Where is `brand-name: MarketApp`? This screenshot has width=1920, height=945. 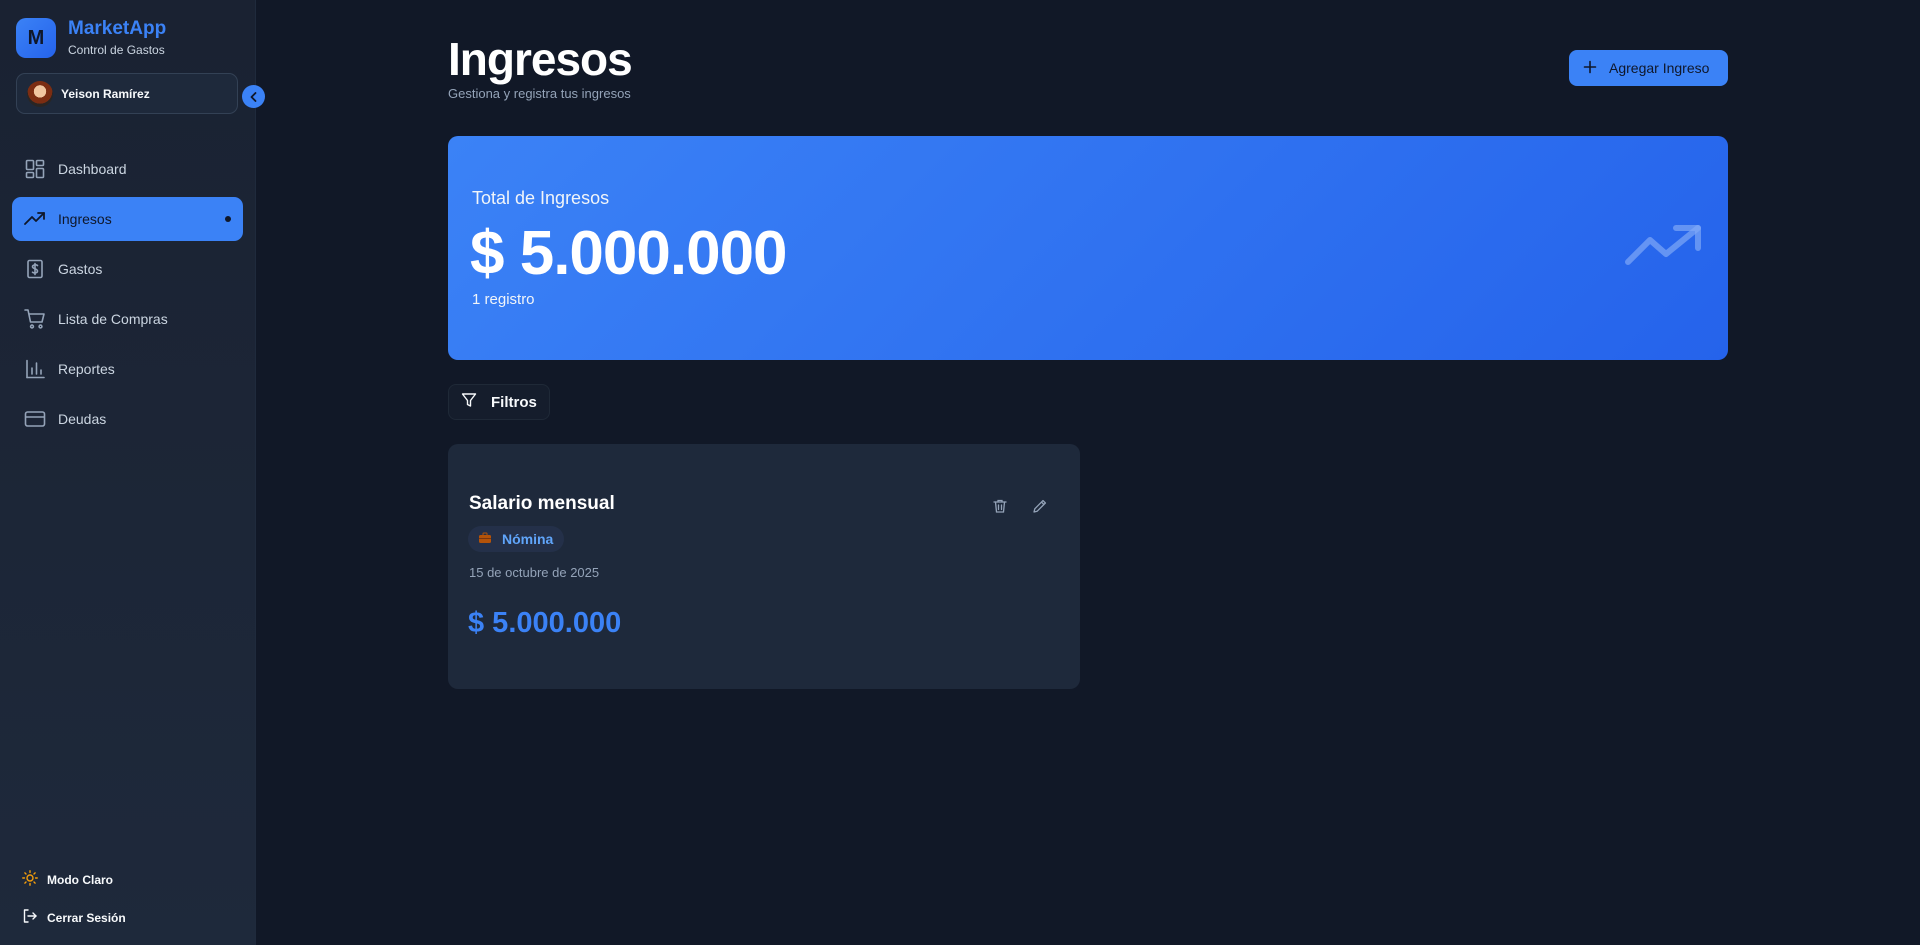
brand-name: MarketApp is located at coordinates (117, 28).